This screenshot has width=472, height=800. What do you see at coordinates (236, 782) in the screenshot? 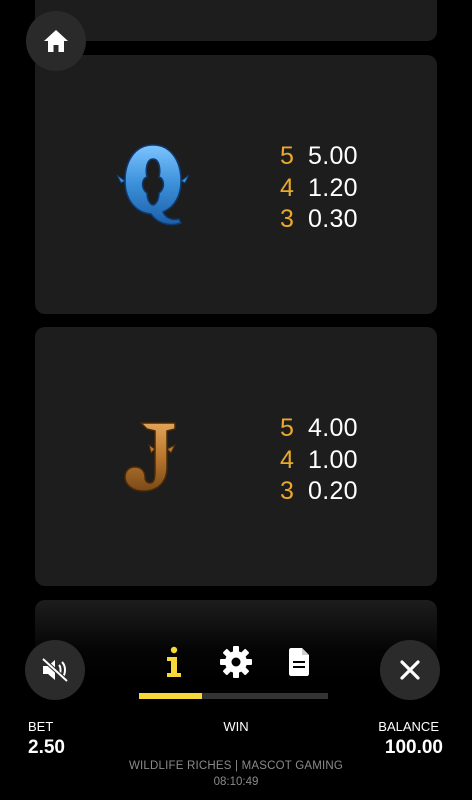
I see `clock: 08:10:49` at bounding box center [236, 782].